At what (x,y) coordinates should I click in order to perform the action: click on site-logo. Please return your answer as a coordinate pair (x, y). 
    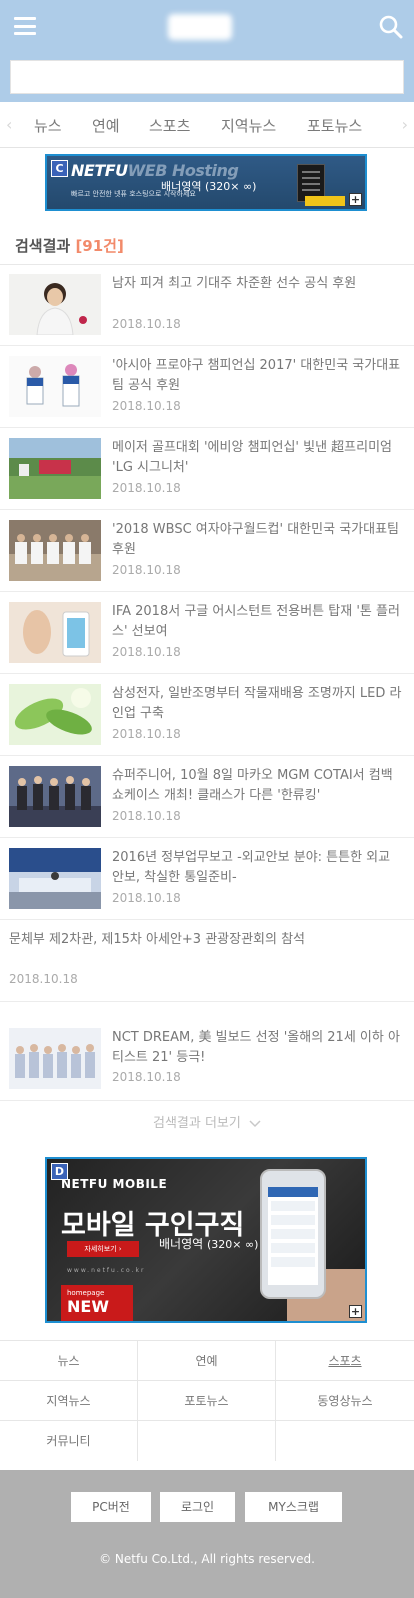
    Looking at the image, I should click on (200, 27).